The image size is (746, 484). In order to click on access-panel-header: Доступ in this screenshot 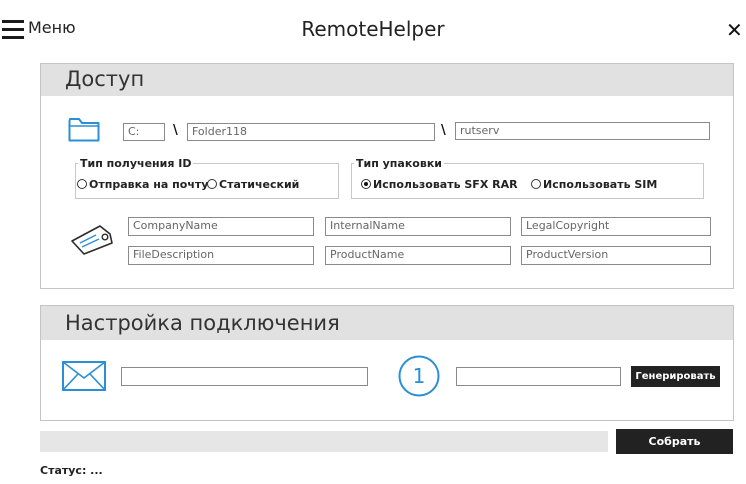, I will do `click(387, 80)`.